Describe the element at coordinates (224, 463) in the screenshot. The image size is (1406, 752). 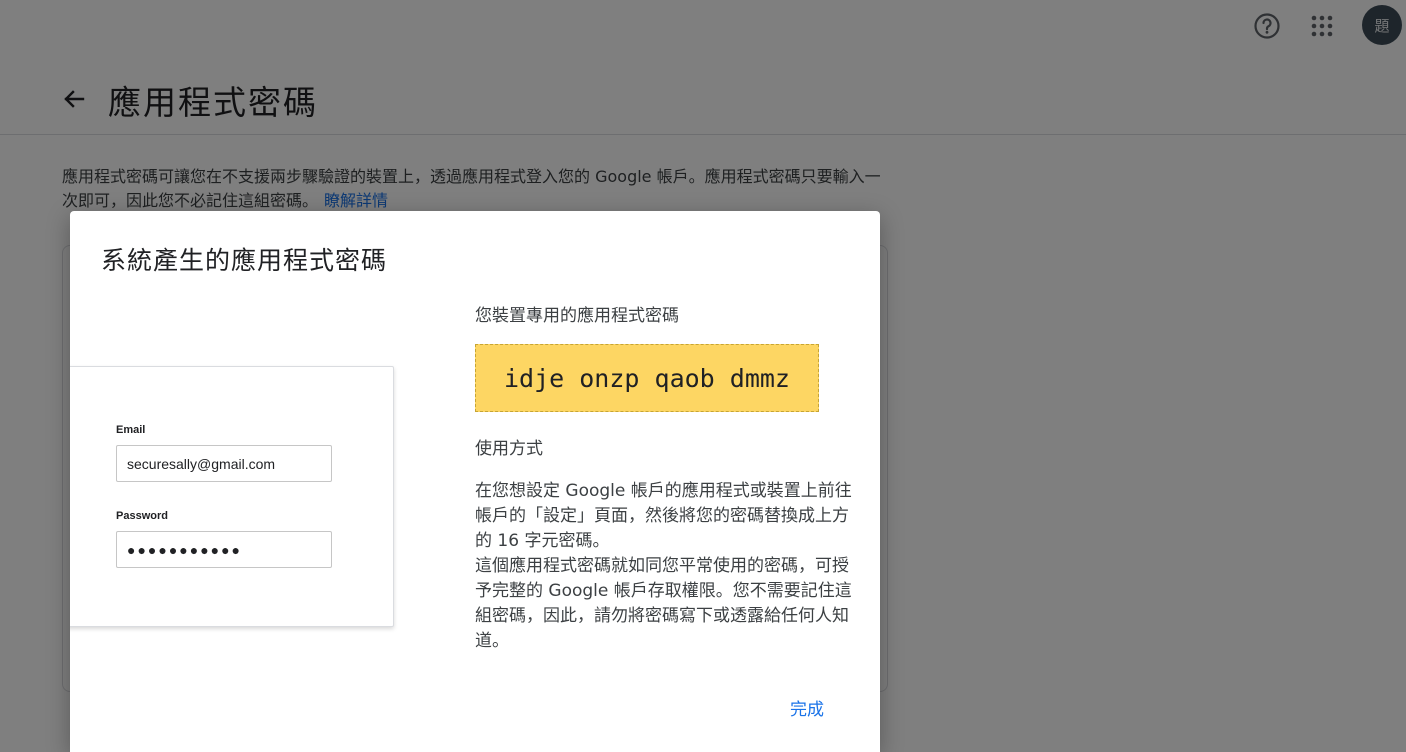
I see `illustration-email-field: securesally@gmail.com` at that location.